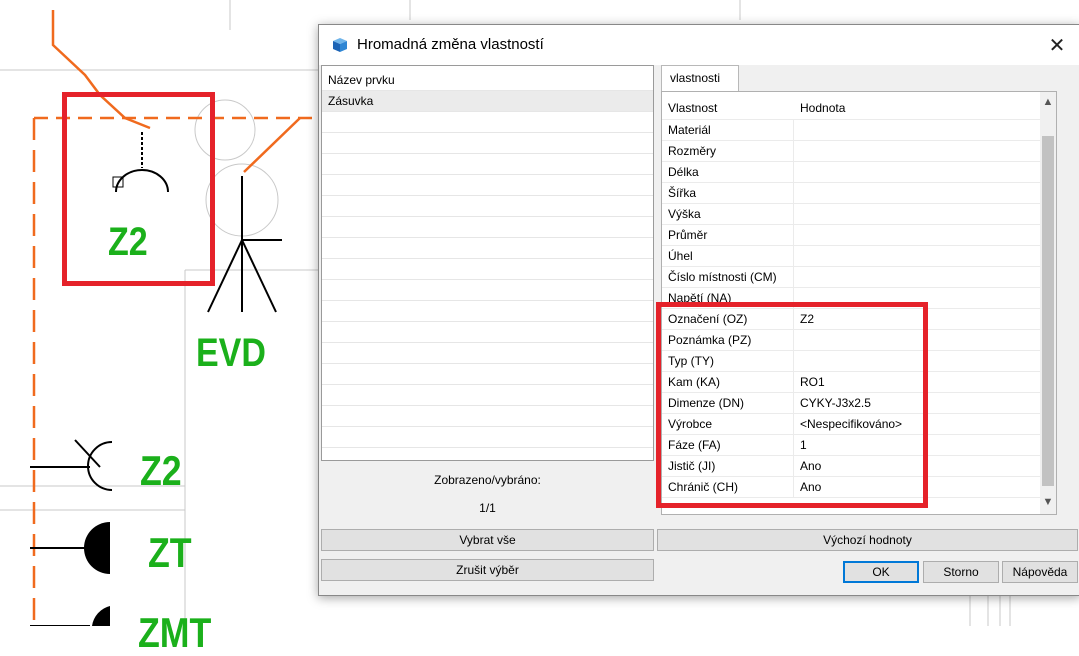  What do you see at coordinates (851, 151) in the screenshot?
I see `property-row: Rozměry` at bounding box center [851, 151].